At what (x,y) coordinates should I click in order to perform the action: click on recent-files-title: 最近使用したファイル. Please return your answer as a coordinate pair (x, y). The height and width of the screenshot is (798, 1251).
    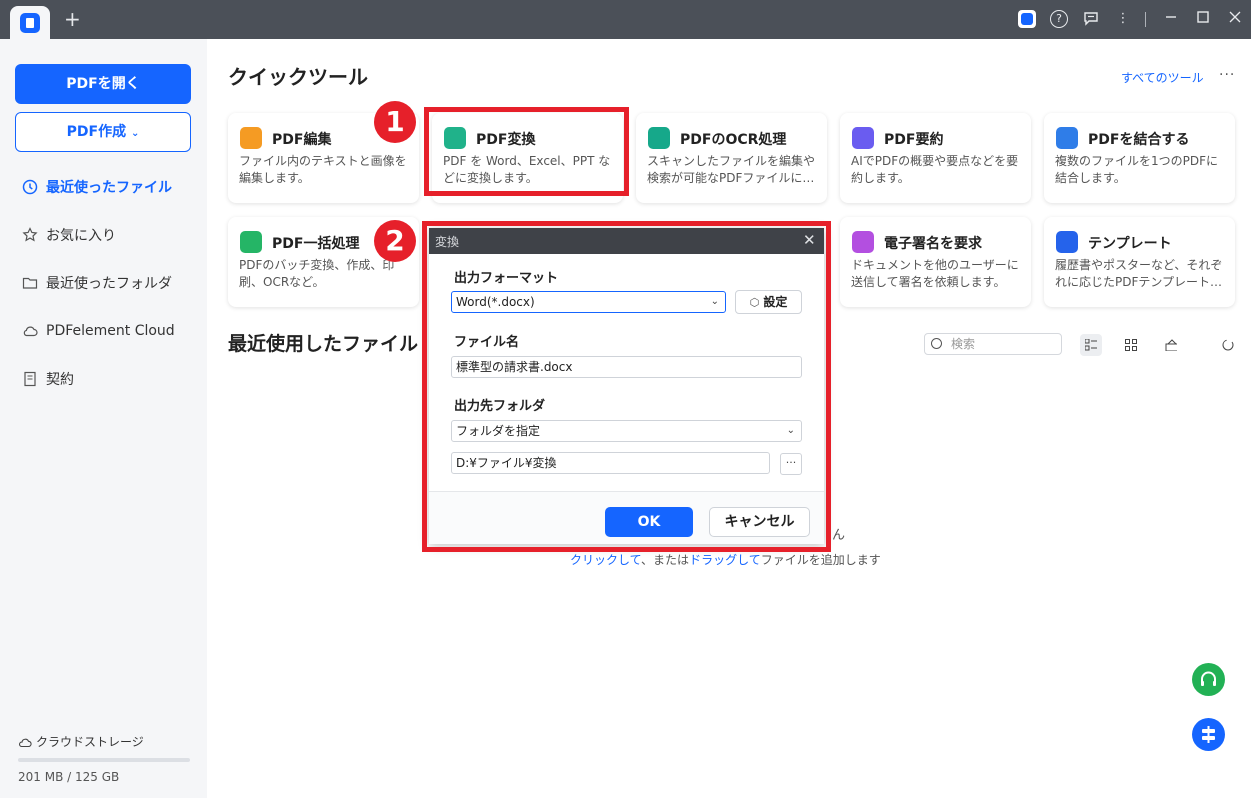
    Looking at the image, I should click on (323, 344).